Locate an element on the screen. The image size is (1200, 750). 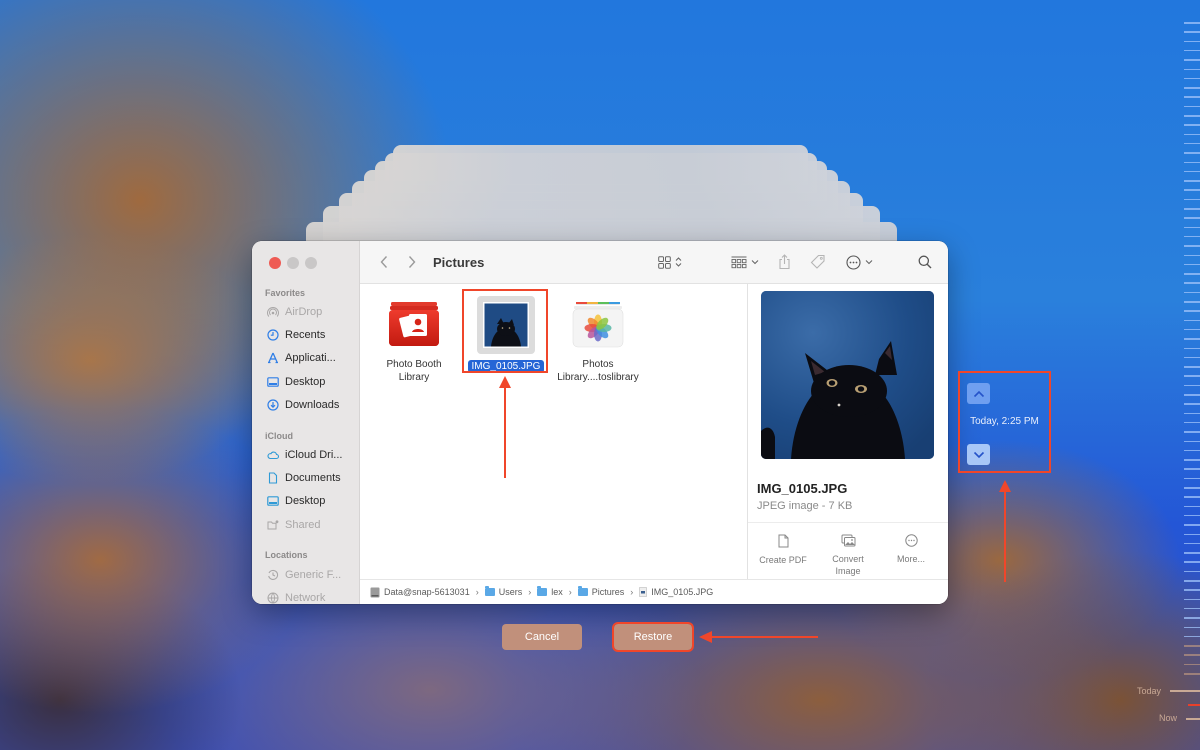
sidebar-item-network: Network is located at coordinates (313, 597).